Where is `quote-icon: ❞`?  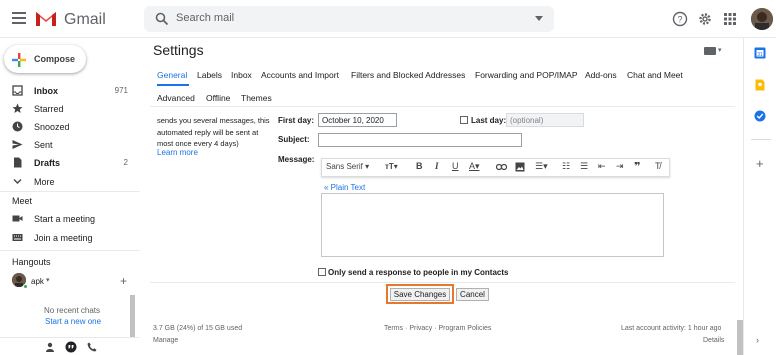 quote-icon: ❞ is located at coordinates (637, 166).